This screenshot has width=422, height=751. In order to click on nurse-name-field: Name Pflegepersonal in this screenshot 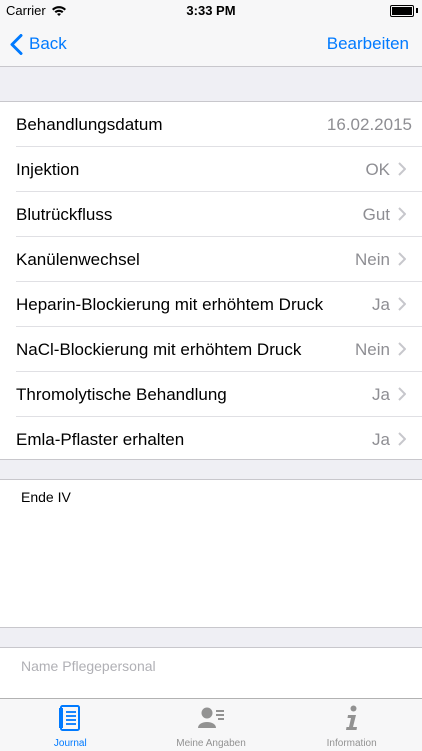, I will do `click(211, 672)`.